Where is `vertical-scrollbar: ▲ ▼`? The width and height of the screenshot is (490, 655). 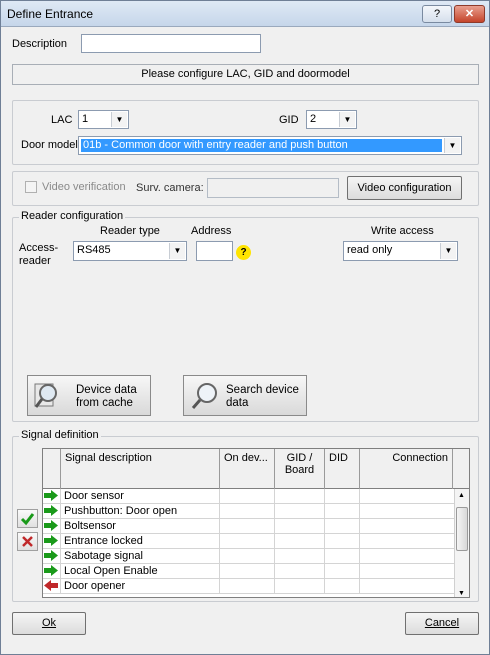 vertical-scrollbar: ▲ ▼ is located at coordinates (461, 543).